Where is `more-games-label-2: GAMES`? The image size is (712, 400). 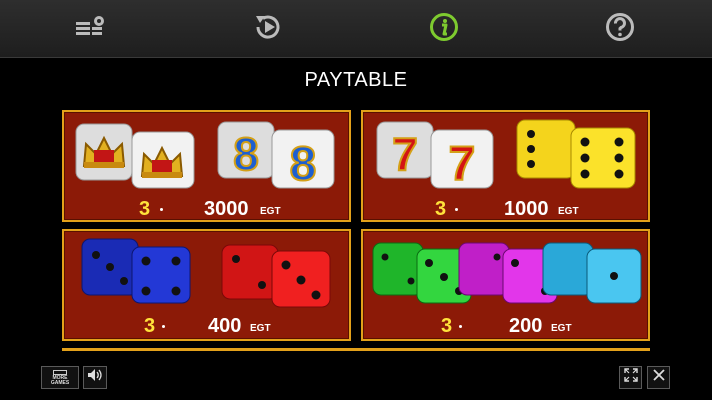
more-games-label-2: GAMES is located at coordinates (60, 382).